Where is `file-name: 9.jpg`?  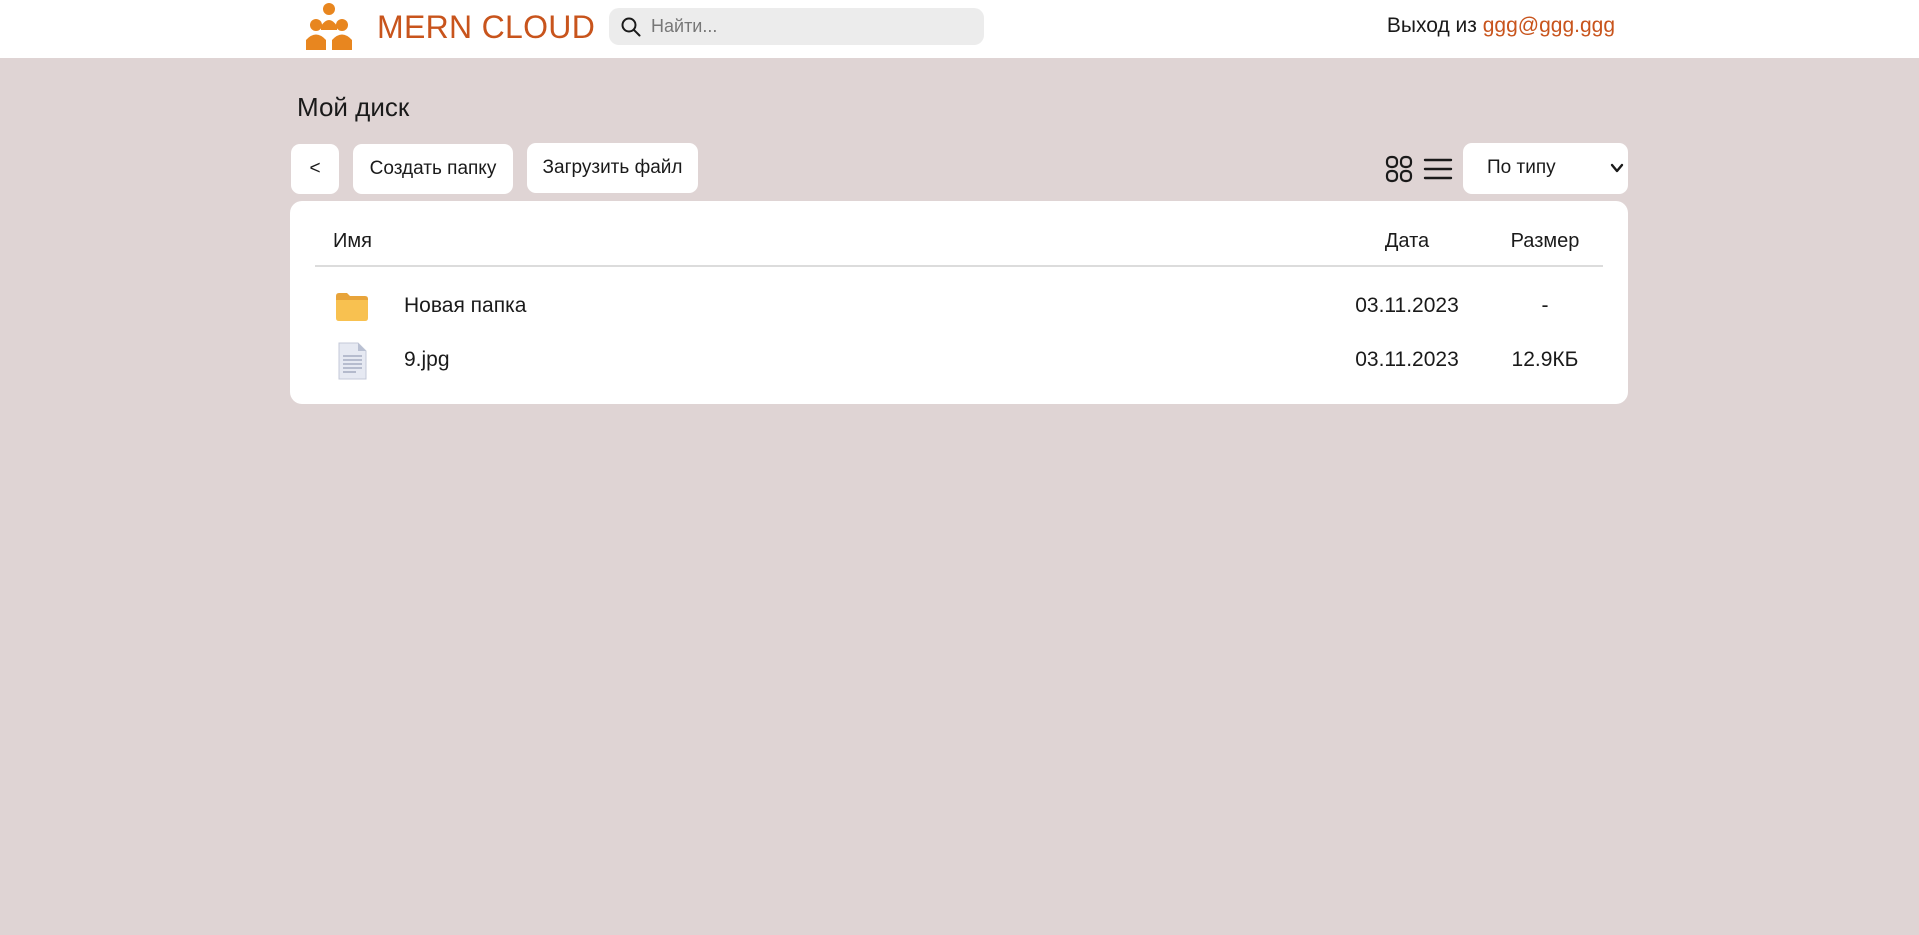
file-name: 9.jpg is located at coordinates (427, 359).